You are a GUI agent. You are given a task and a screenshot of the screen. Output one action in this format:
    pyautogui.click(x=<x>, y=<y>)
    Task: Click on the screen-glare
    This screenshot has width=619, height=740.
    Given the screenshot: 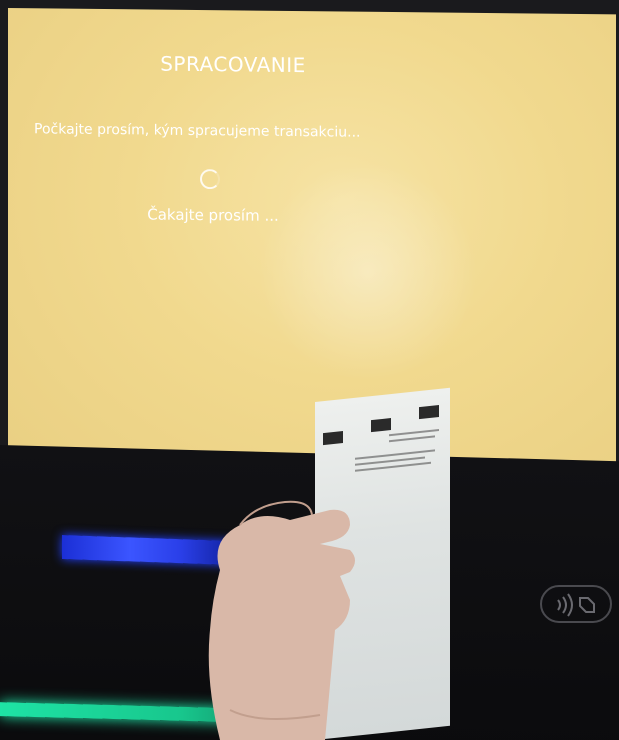 What is the action you would take?
    pyautogui.click(x=368, y=271)
    